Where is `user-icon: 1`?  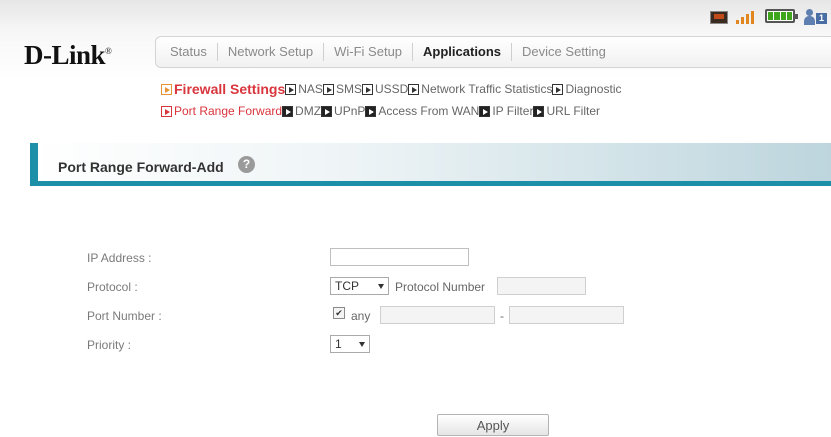 user-icon: 1 is located at coordinates (816, 17).